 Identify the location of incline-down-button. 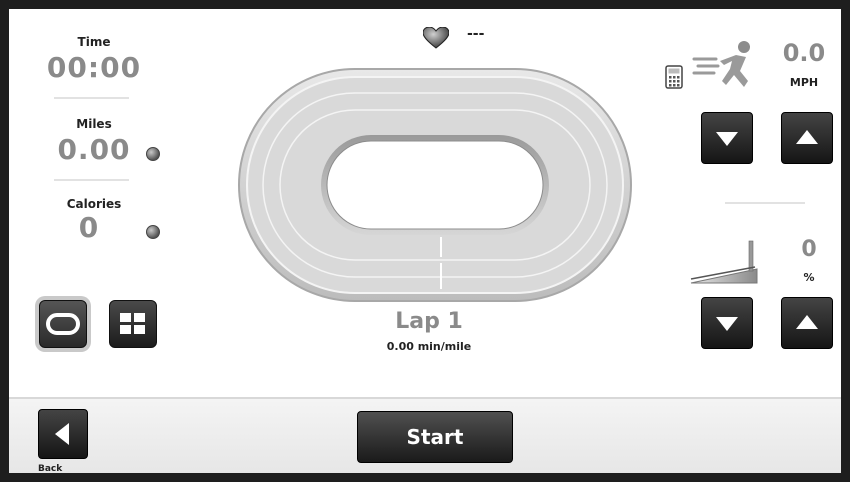
(727, 323).